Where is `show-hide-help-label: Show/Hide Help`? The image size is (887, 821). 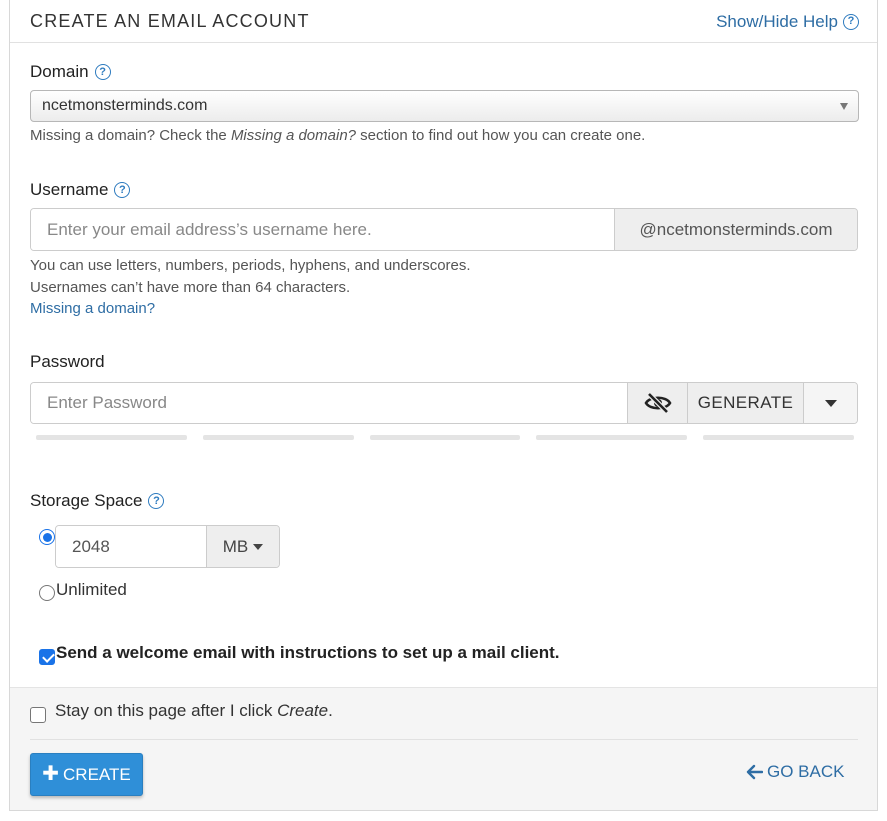 show-hide-help-label: Show/Hide Help is located at coordinates (777, 21).